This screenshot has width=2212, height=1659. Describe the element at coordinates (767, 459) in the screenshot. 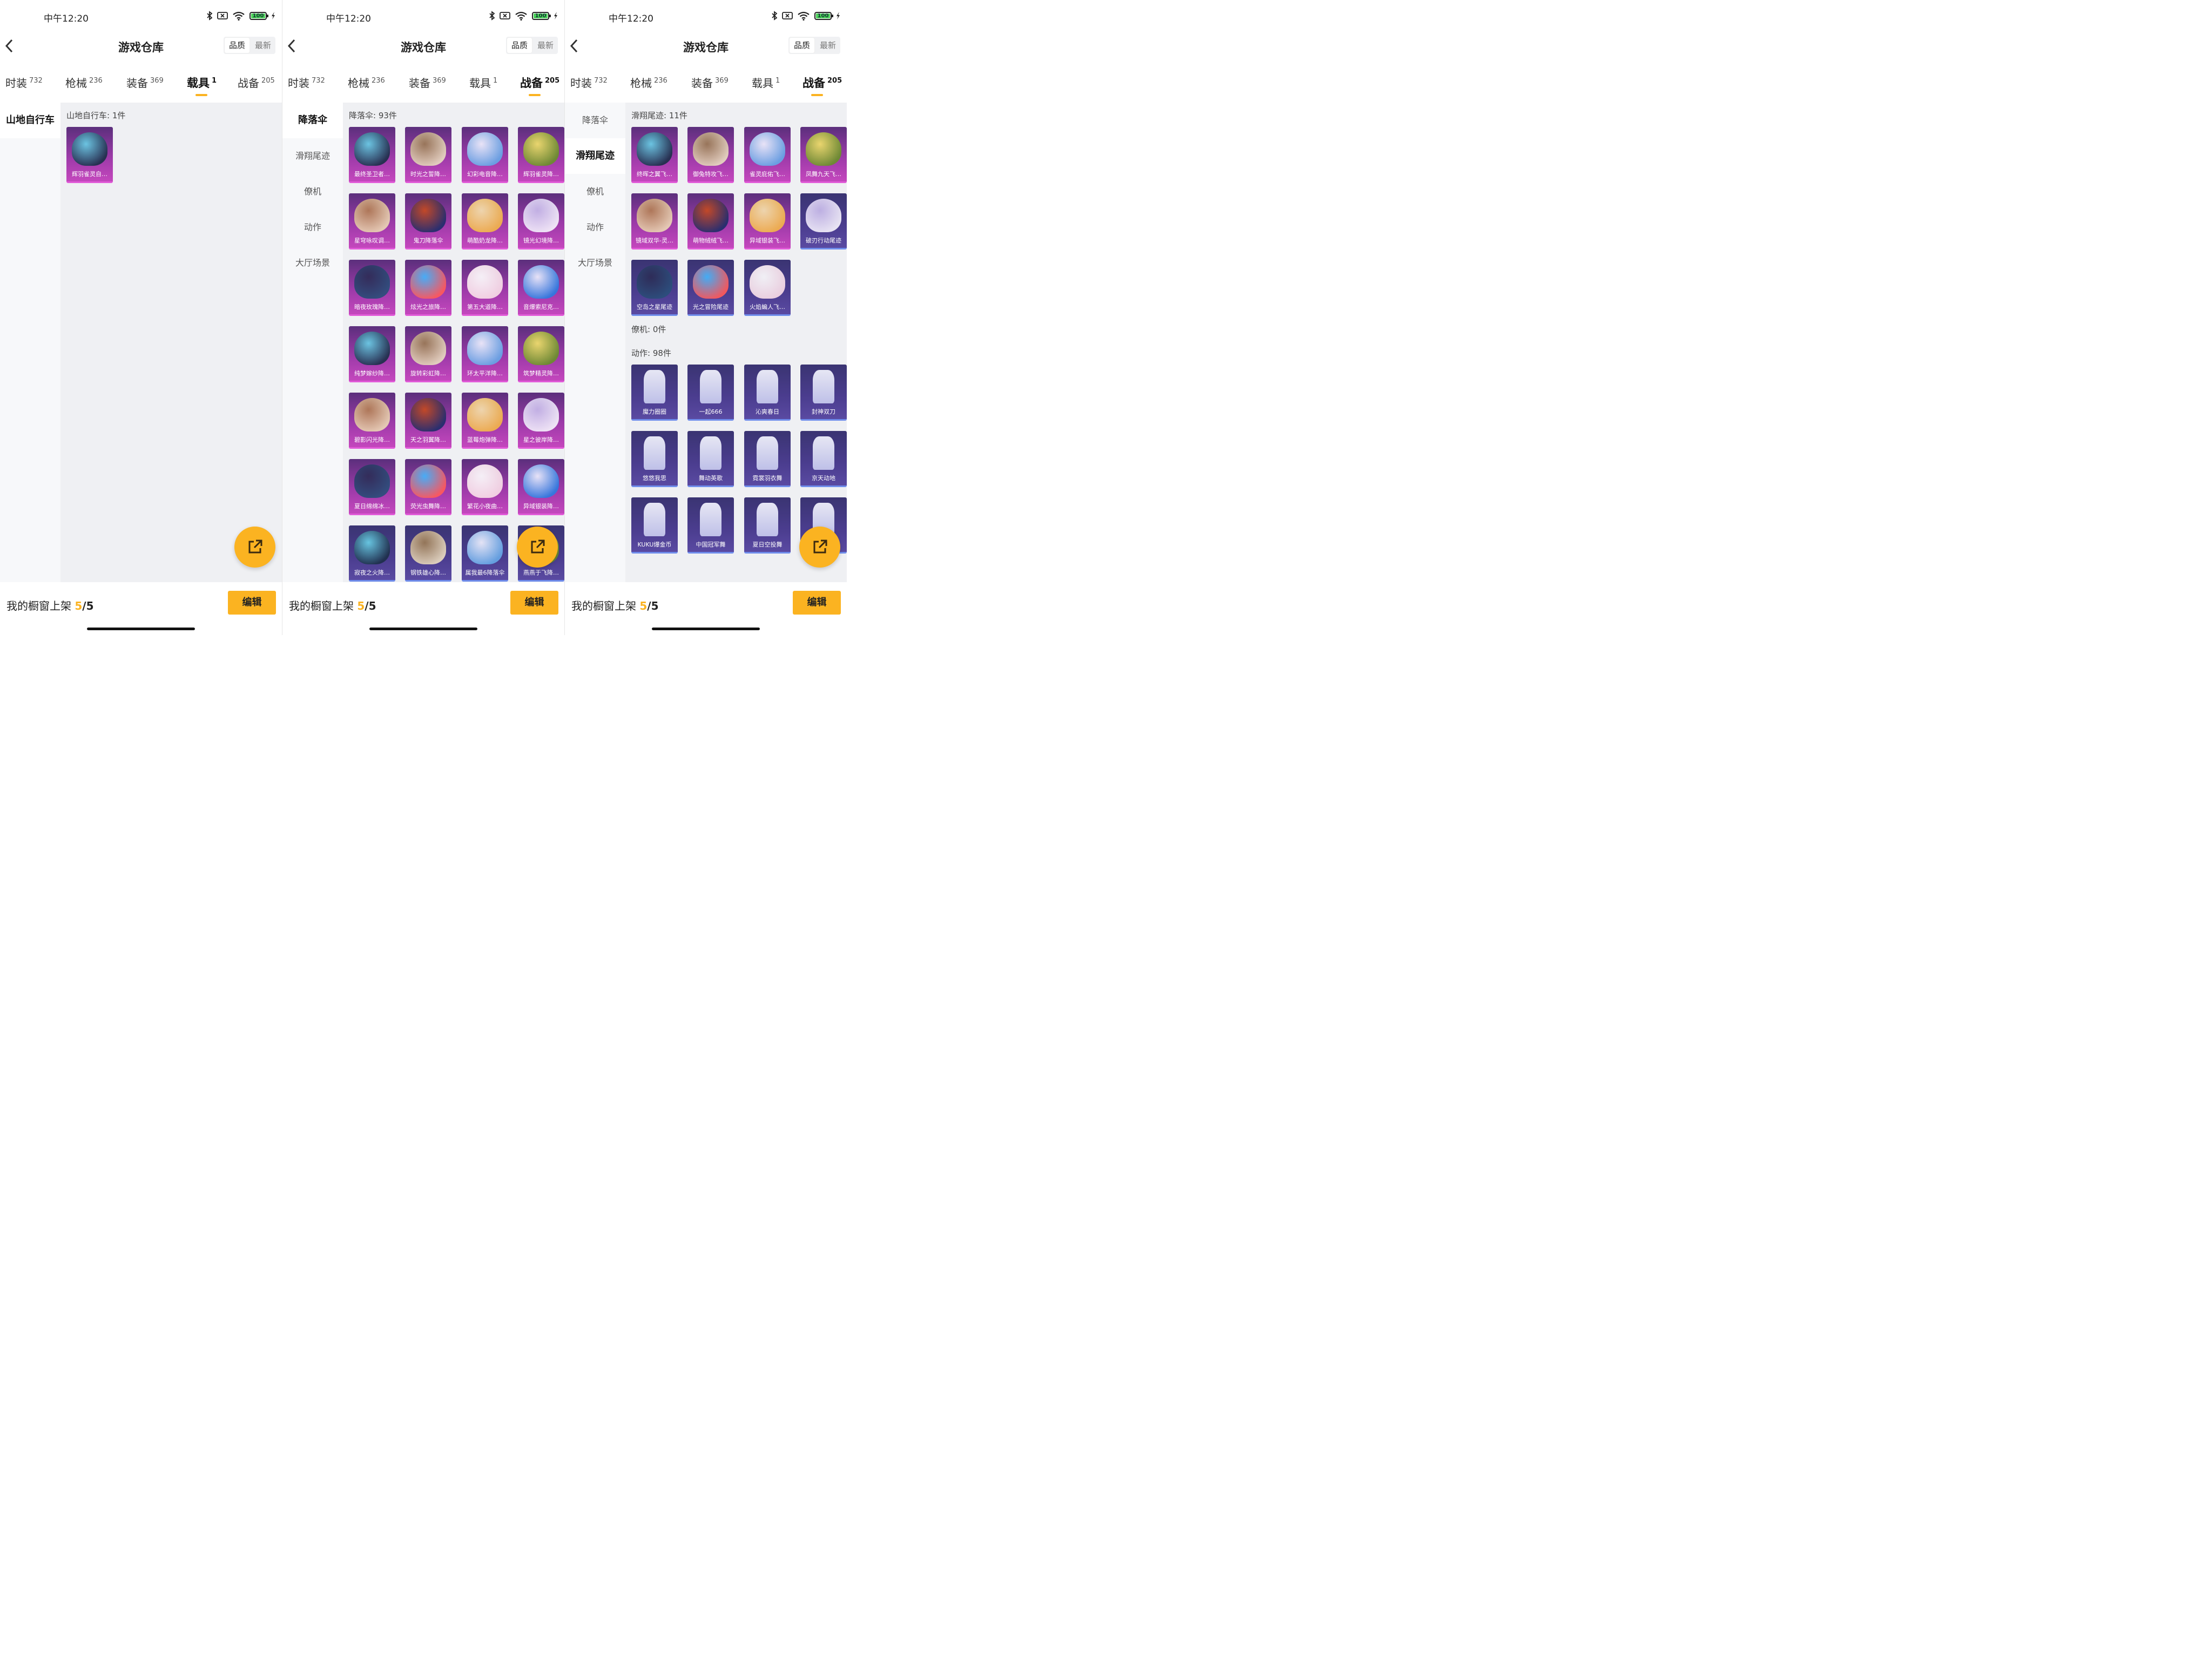

I see `item-card: 霓裳羽衣舞` at that location.